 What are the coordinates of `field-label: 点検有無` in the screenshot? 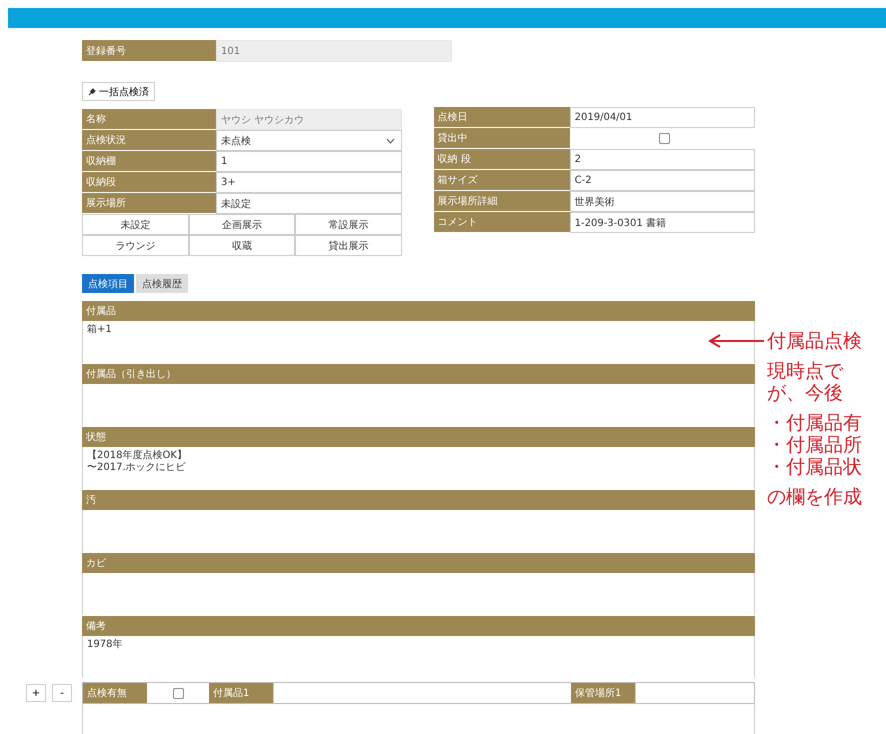 It's located at (115, 693).